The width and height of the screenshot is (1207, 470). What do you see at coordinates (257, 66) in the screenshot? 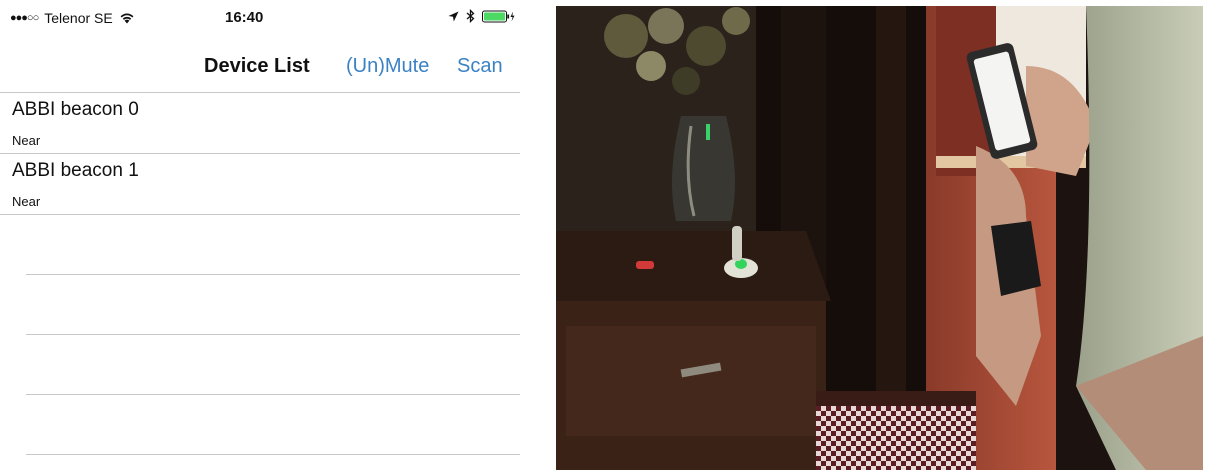
I see `page-title: Device List` at bounding box center [257, 66].